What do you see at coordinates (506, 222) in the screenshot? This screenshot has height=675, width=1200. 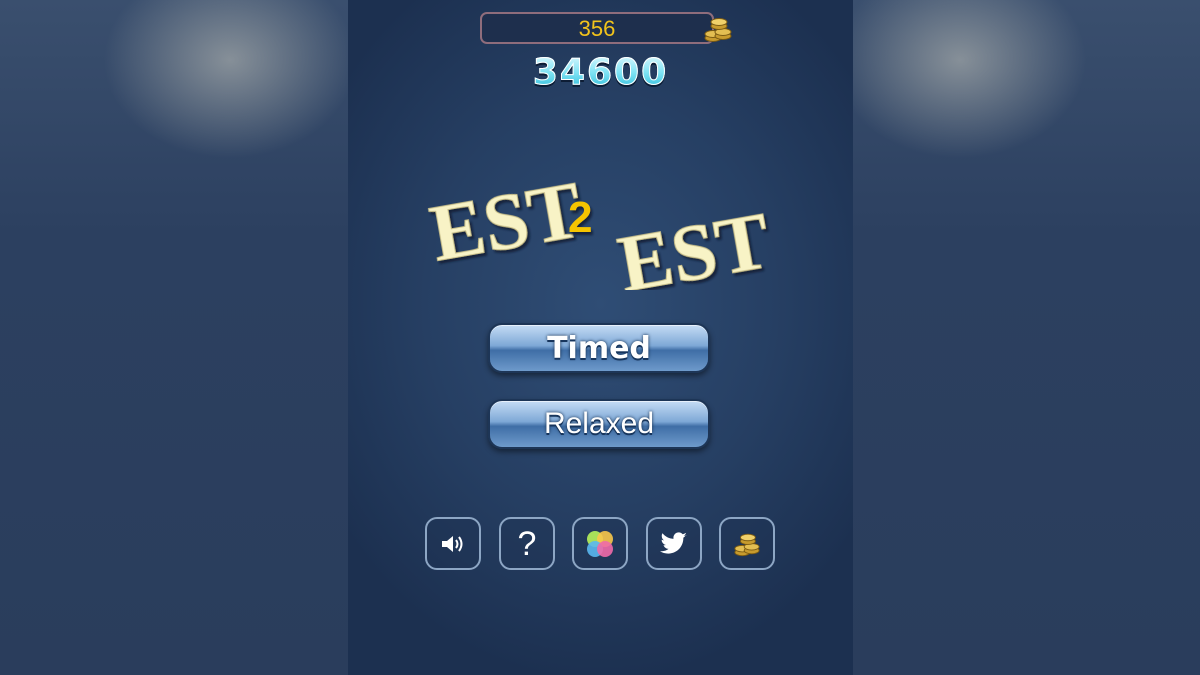 I see `logo-word-1: EST` at bounding box center [506, 222].